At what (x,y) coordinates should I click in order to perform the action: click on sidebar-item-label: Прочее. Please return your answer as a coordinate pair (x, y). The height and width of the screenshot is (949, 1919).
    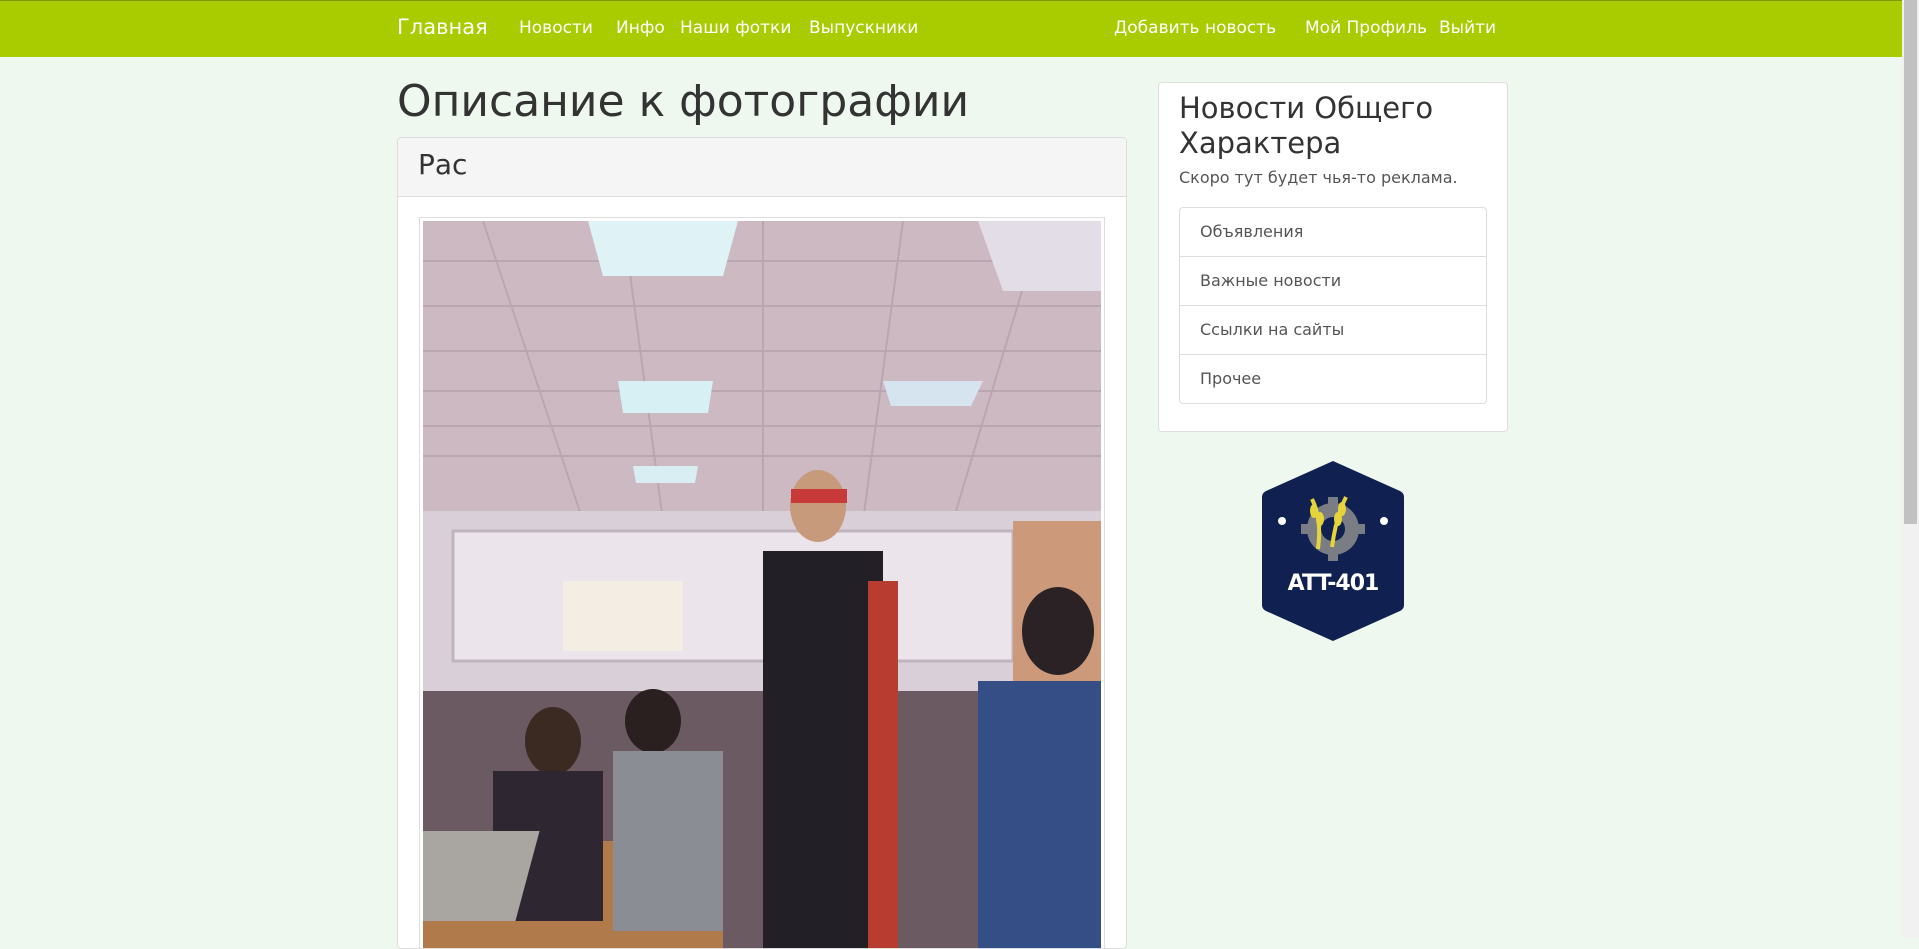
    Looking at the image, I should click on (1231, 378).